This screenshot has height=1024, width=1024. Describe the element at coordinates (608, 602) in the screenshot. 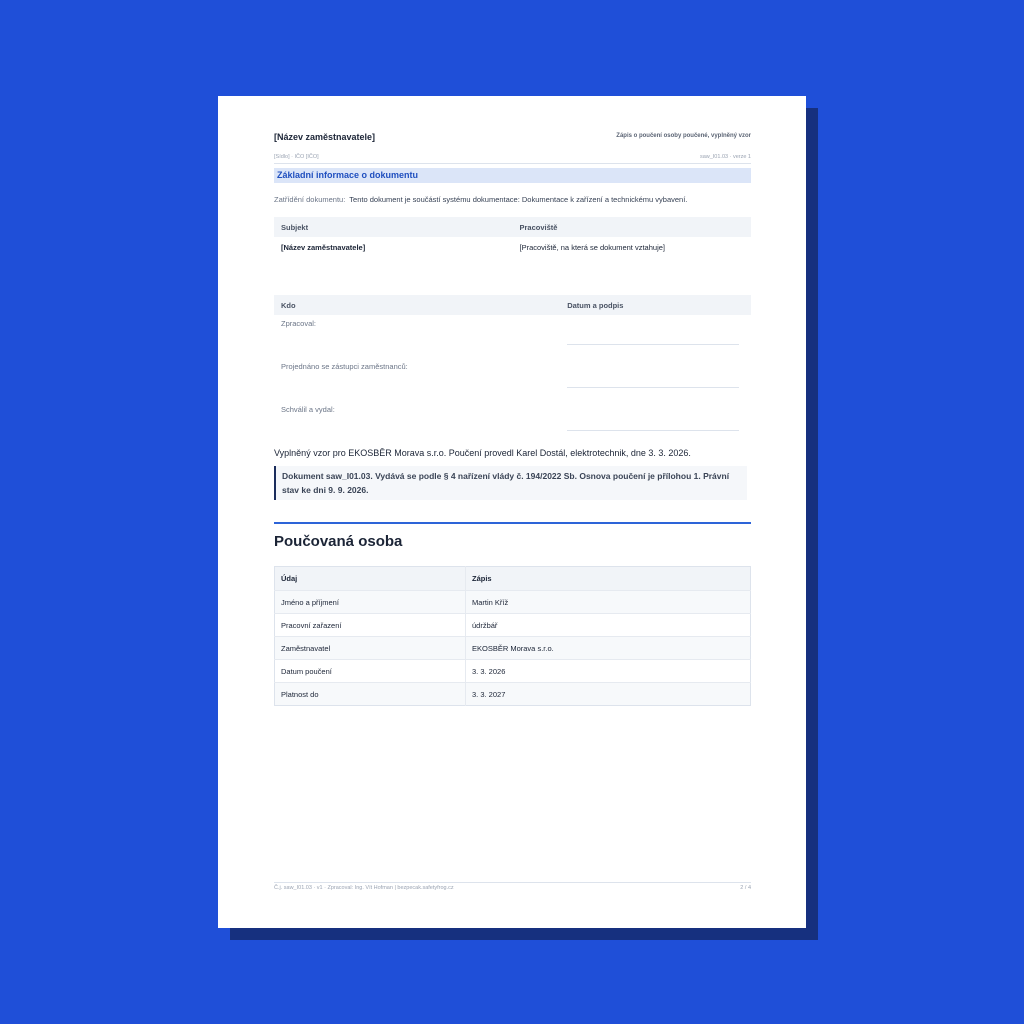

I see `field-value: Martin Kříž` at that location.